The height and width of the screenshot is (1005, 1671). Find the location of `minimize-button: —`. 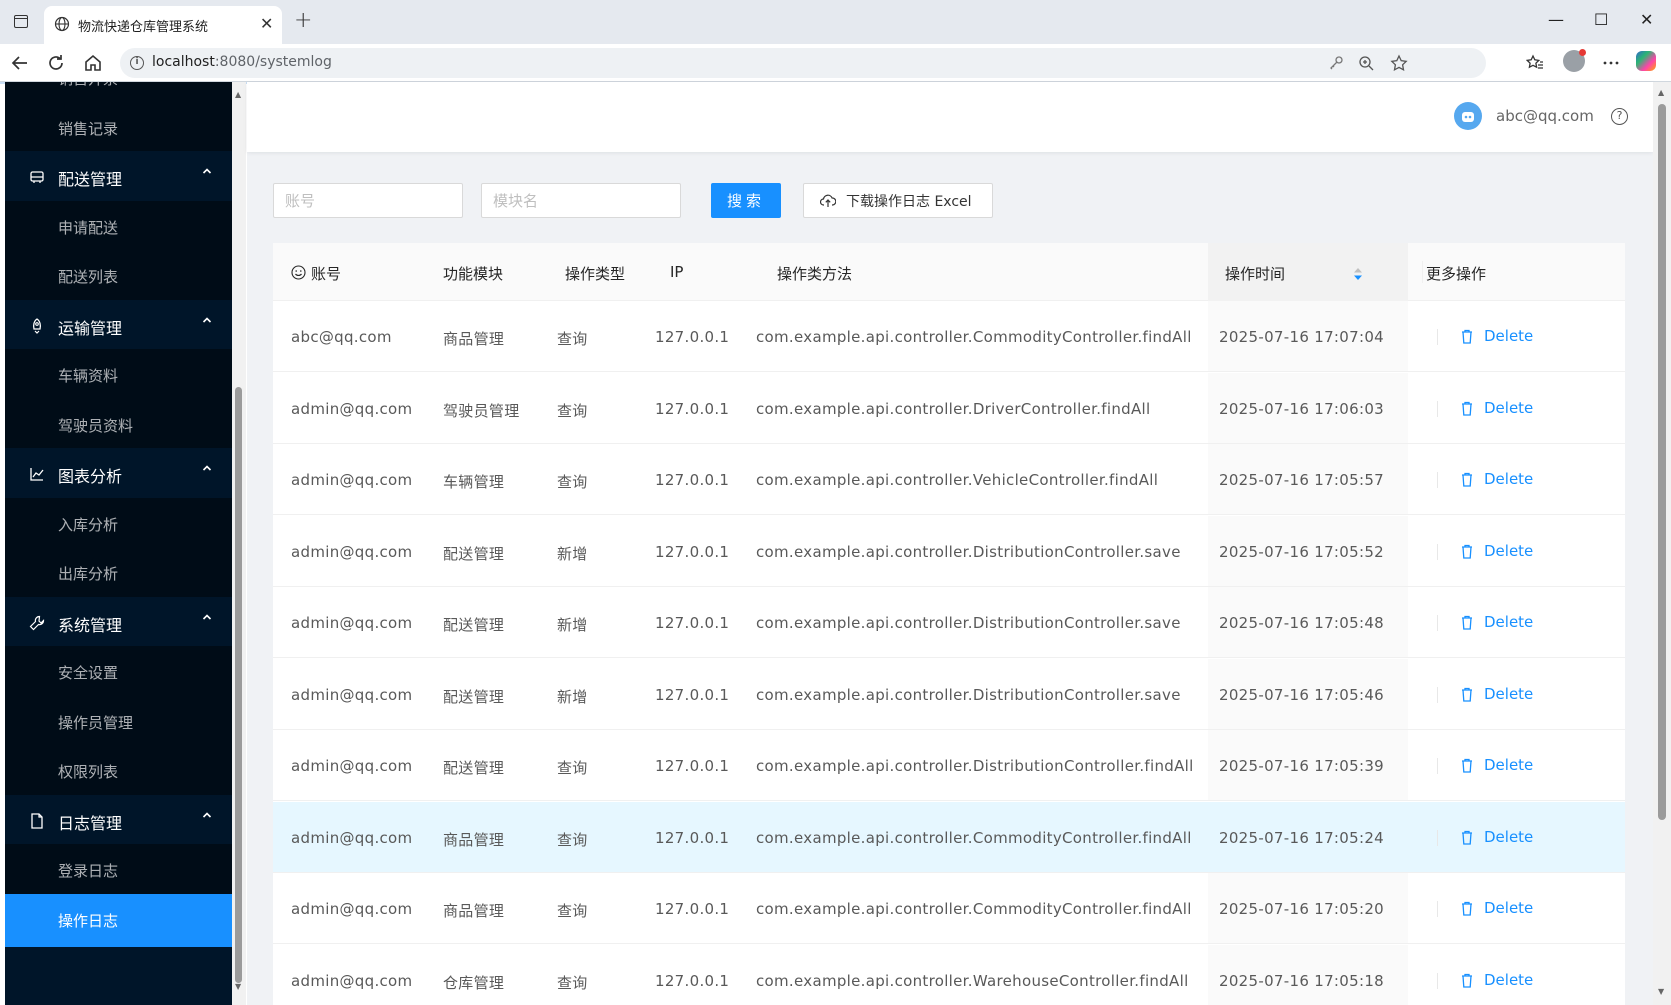

minimize-button: — is located at coordinates (1556, 19).